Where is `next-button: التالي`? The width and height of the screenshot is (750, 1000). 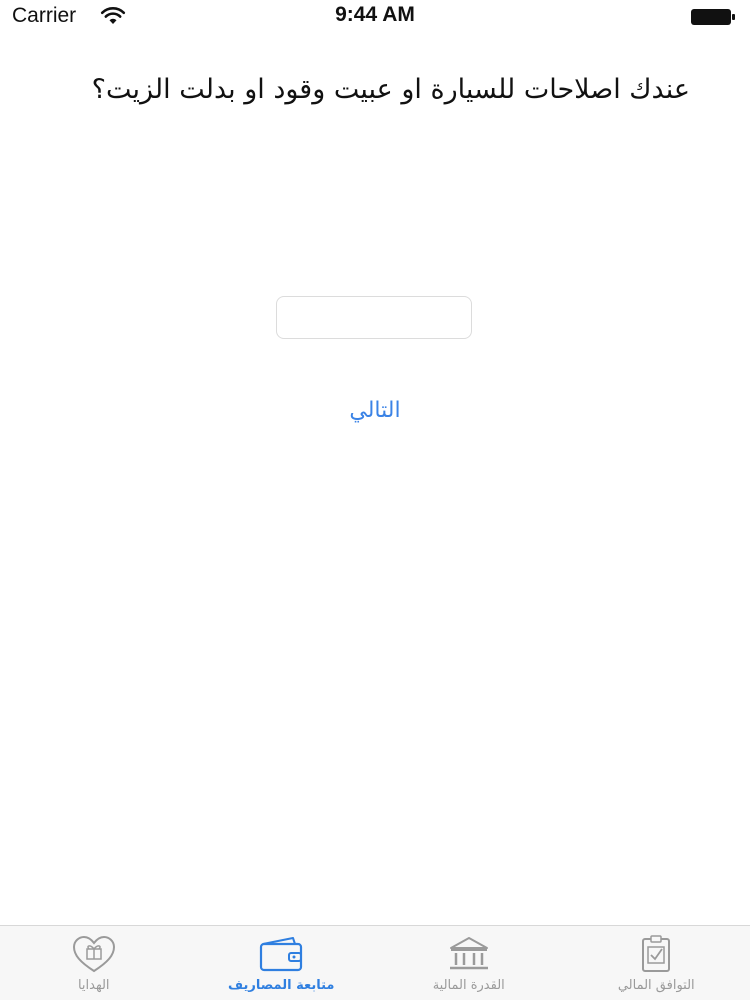 next-button: التالي is located at coordinates (375, 410).